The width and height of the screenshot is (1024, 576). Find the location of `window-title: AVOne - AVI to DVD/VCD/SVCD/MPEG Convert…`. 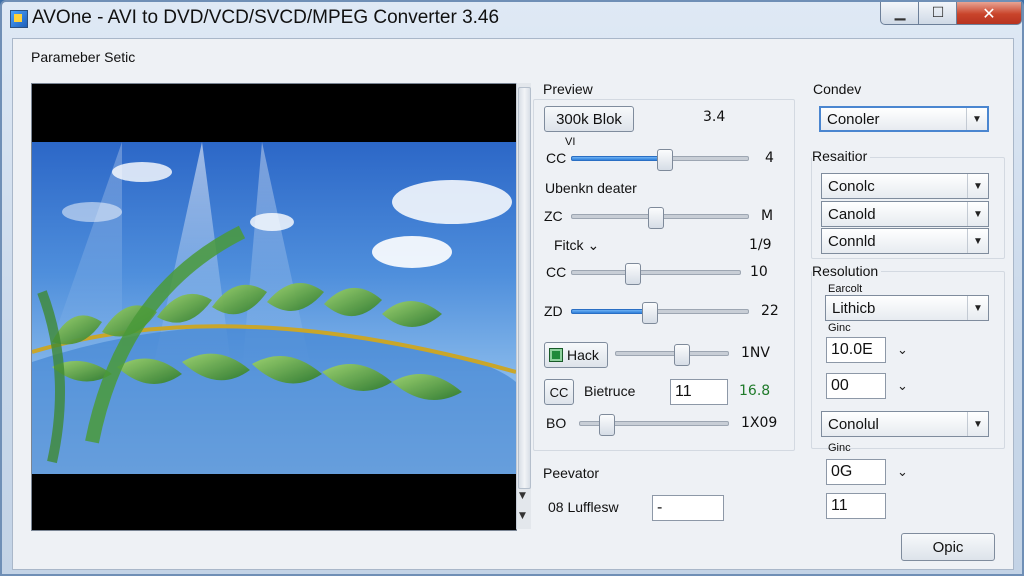

window-title: AVOne - AVI to DVD/VCD/SVCD/MPEG Convert… is located at coordinates (266, 17).